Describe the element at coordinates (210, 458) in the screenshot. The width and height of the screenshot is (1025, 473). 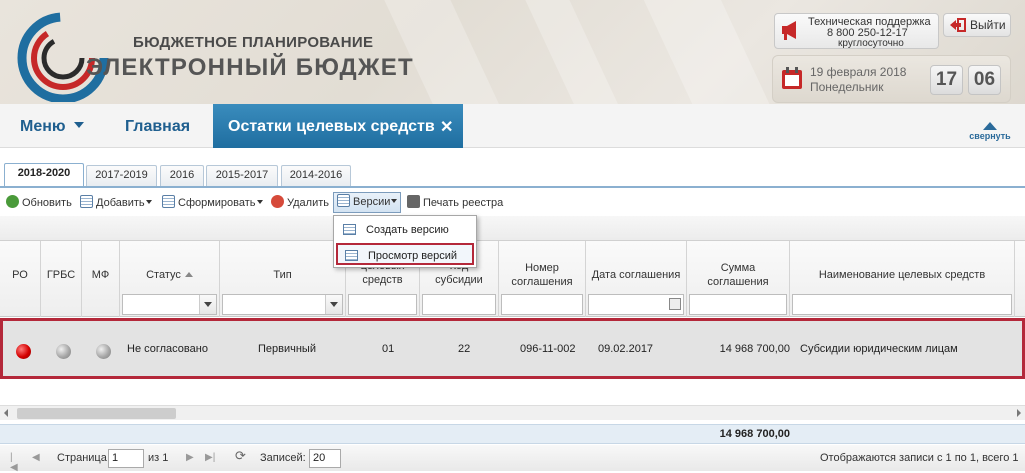
I see `last-page-icon: ▶|` at that location.